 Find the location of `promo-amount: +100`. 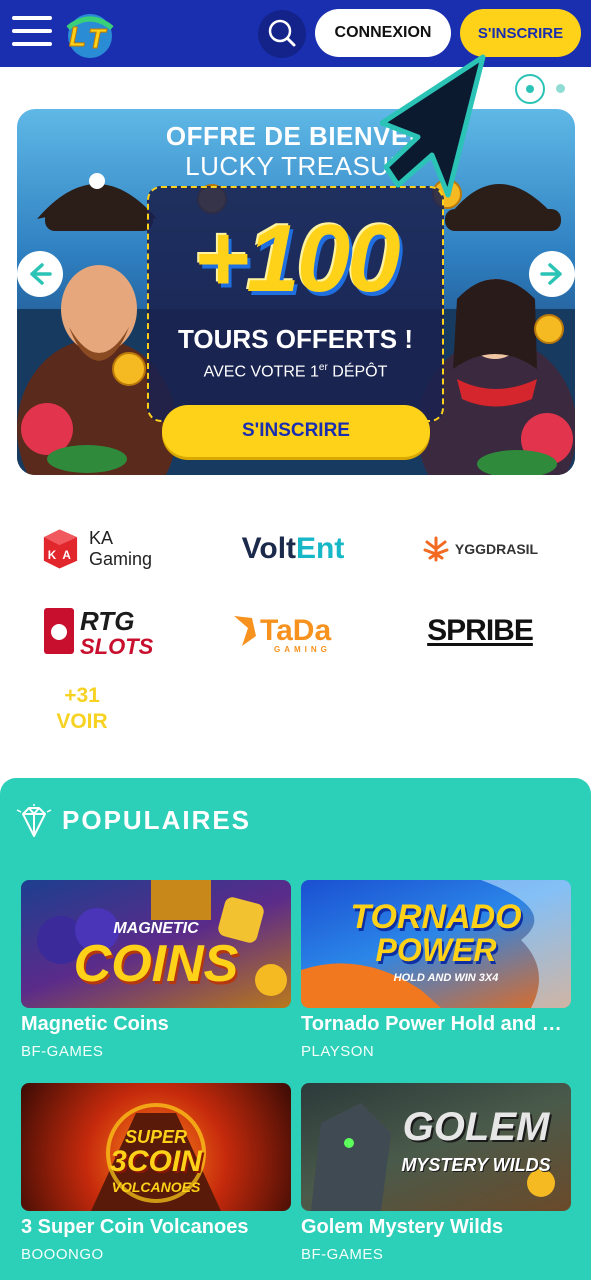

promo-amount: +100 is located at coordinates (296, 258).